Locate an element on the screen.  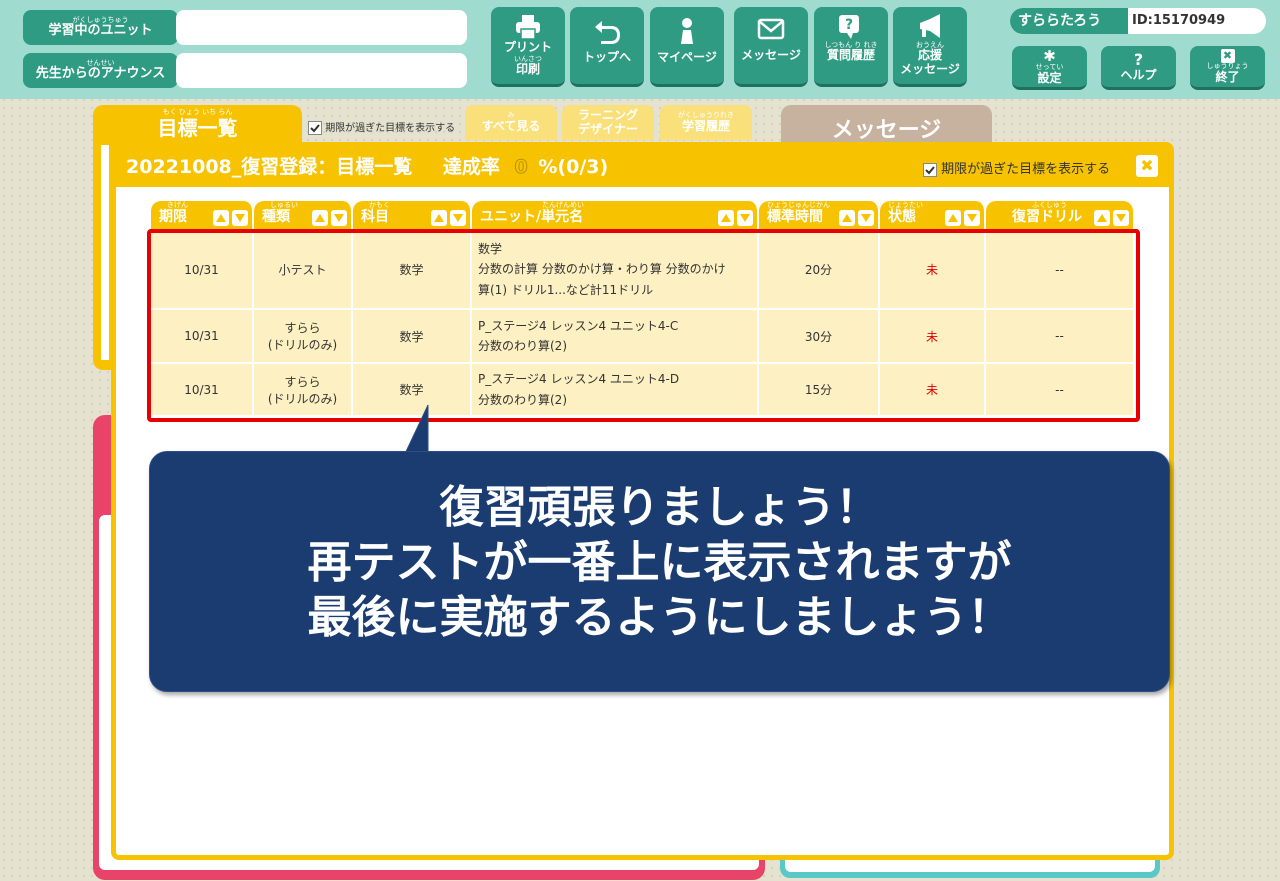
bg-show-expired: 期限が過ぎた目標を表示する is located at coordinates (381, 127).